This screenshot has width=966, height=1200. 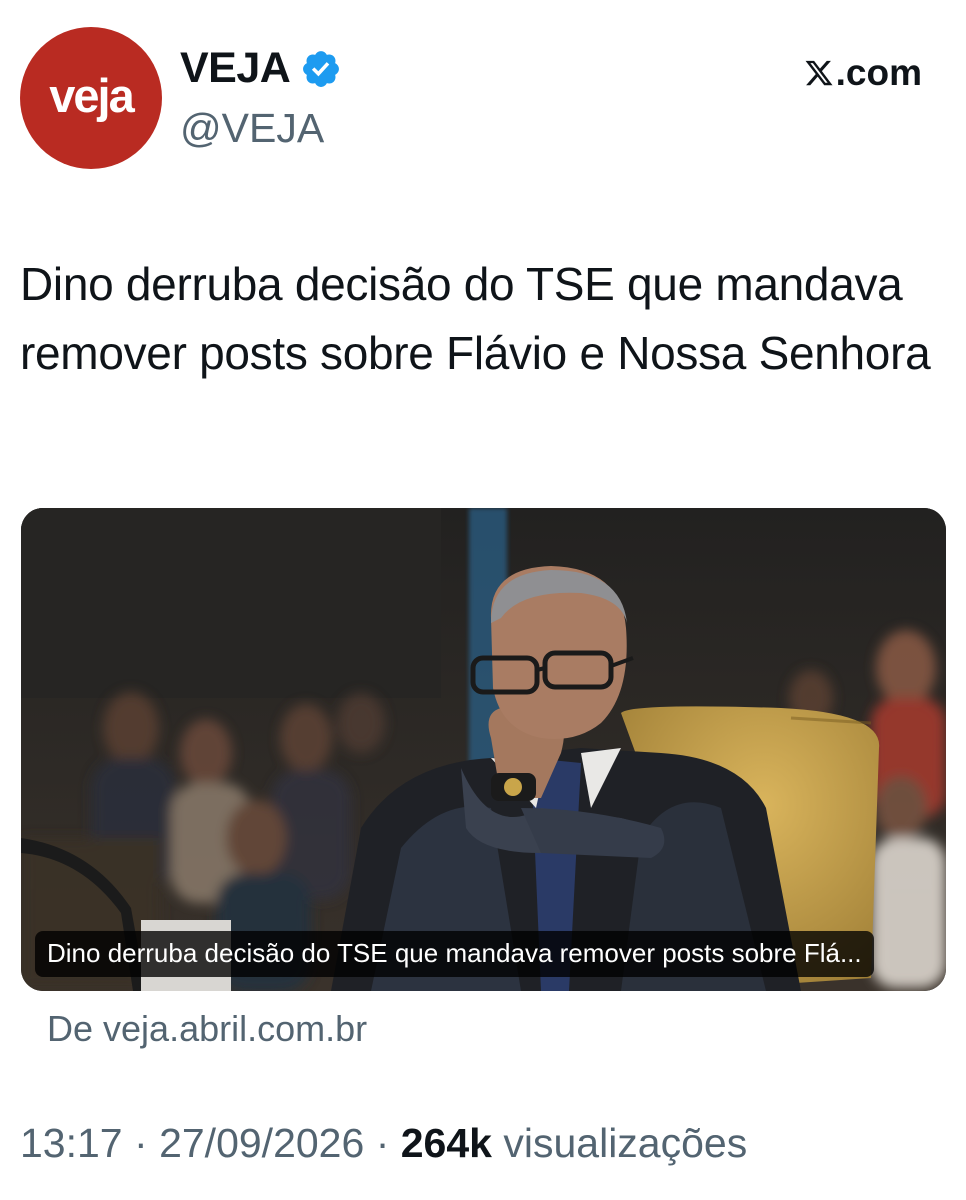 What do you see at coordinates (207, 1029) in the screenshot?
I see `card-source-link: De veja.abril.com.br` at bounding box center [207, 1029].